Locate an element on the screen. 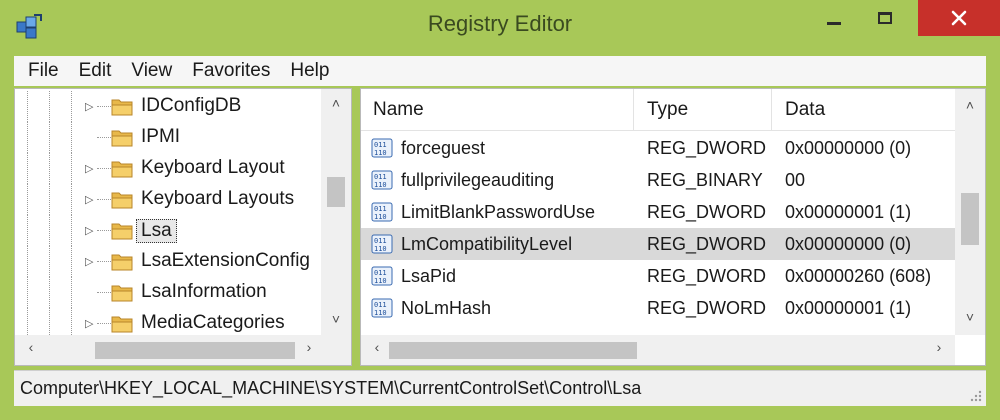 This screenshot has width=1000, height=420. tree-hscroll-thumb is located at coordinates (195, 350).